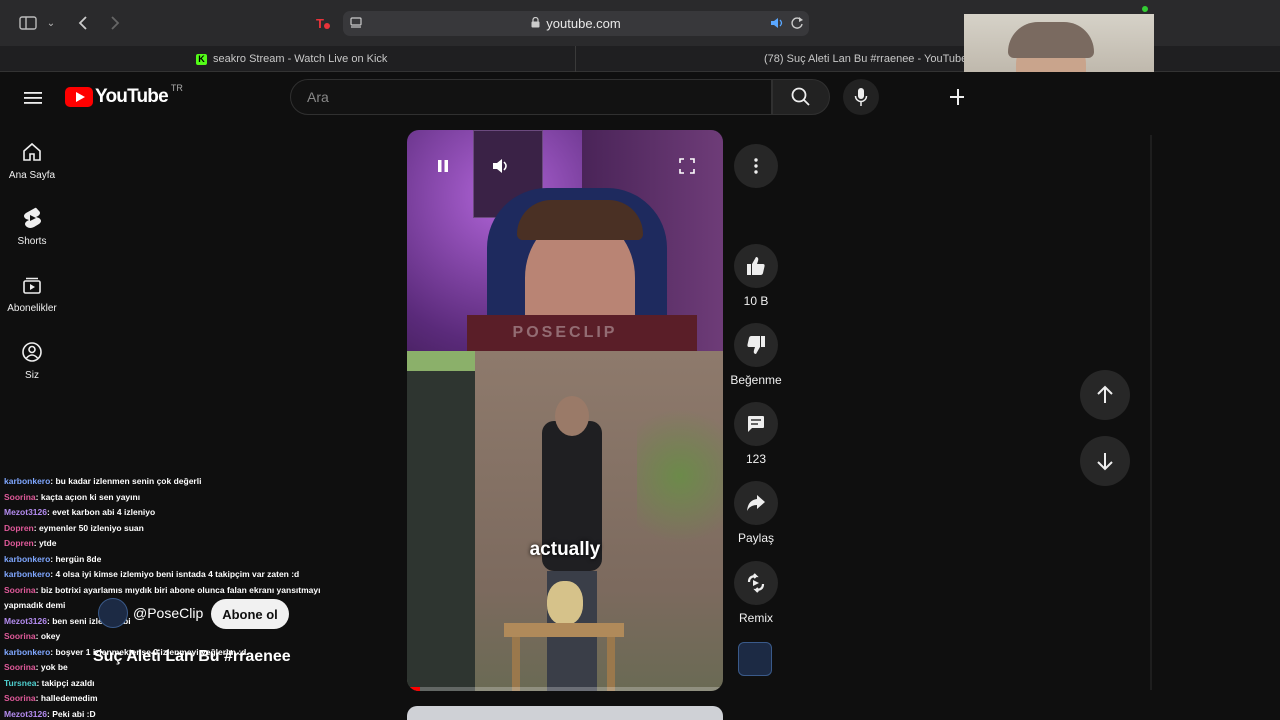 The width and height of the screenshot is (1280, 720). What do you see at coordinates (956, 97) in the screenshot?
I see `create-icon` at bounding box center [956, 97].